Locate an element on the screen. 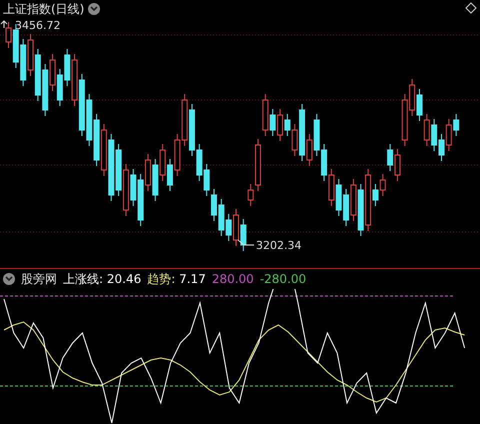  diamond-icon is located at coordinates (471, 8).